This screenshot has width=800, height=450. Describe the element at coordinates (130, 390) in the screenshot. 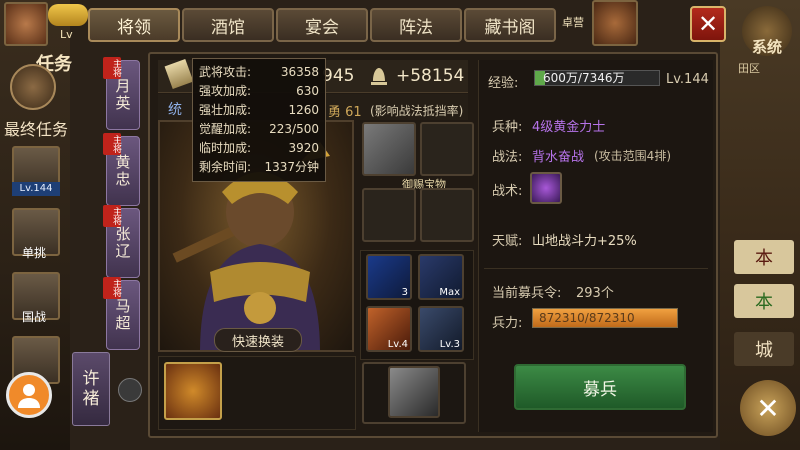

I see `compass-icon` at that location.